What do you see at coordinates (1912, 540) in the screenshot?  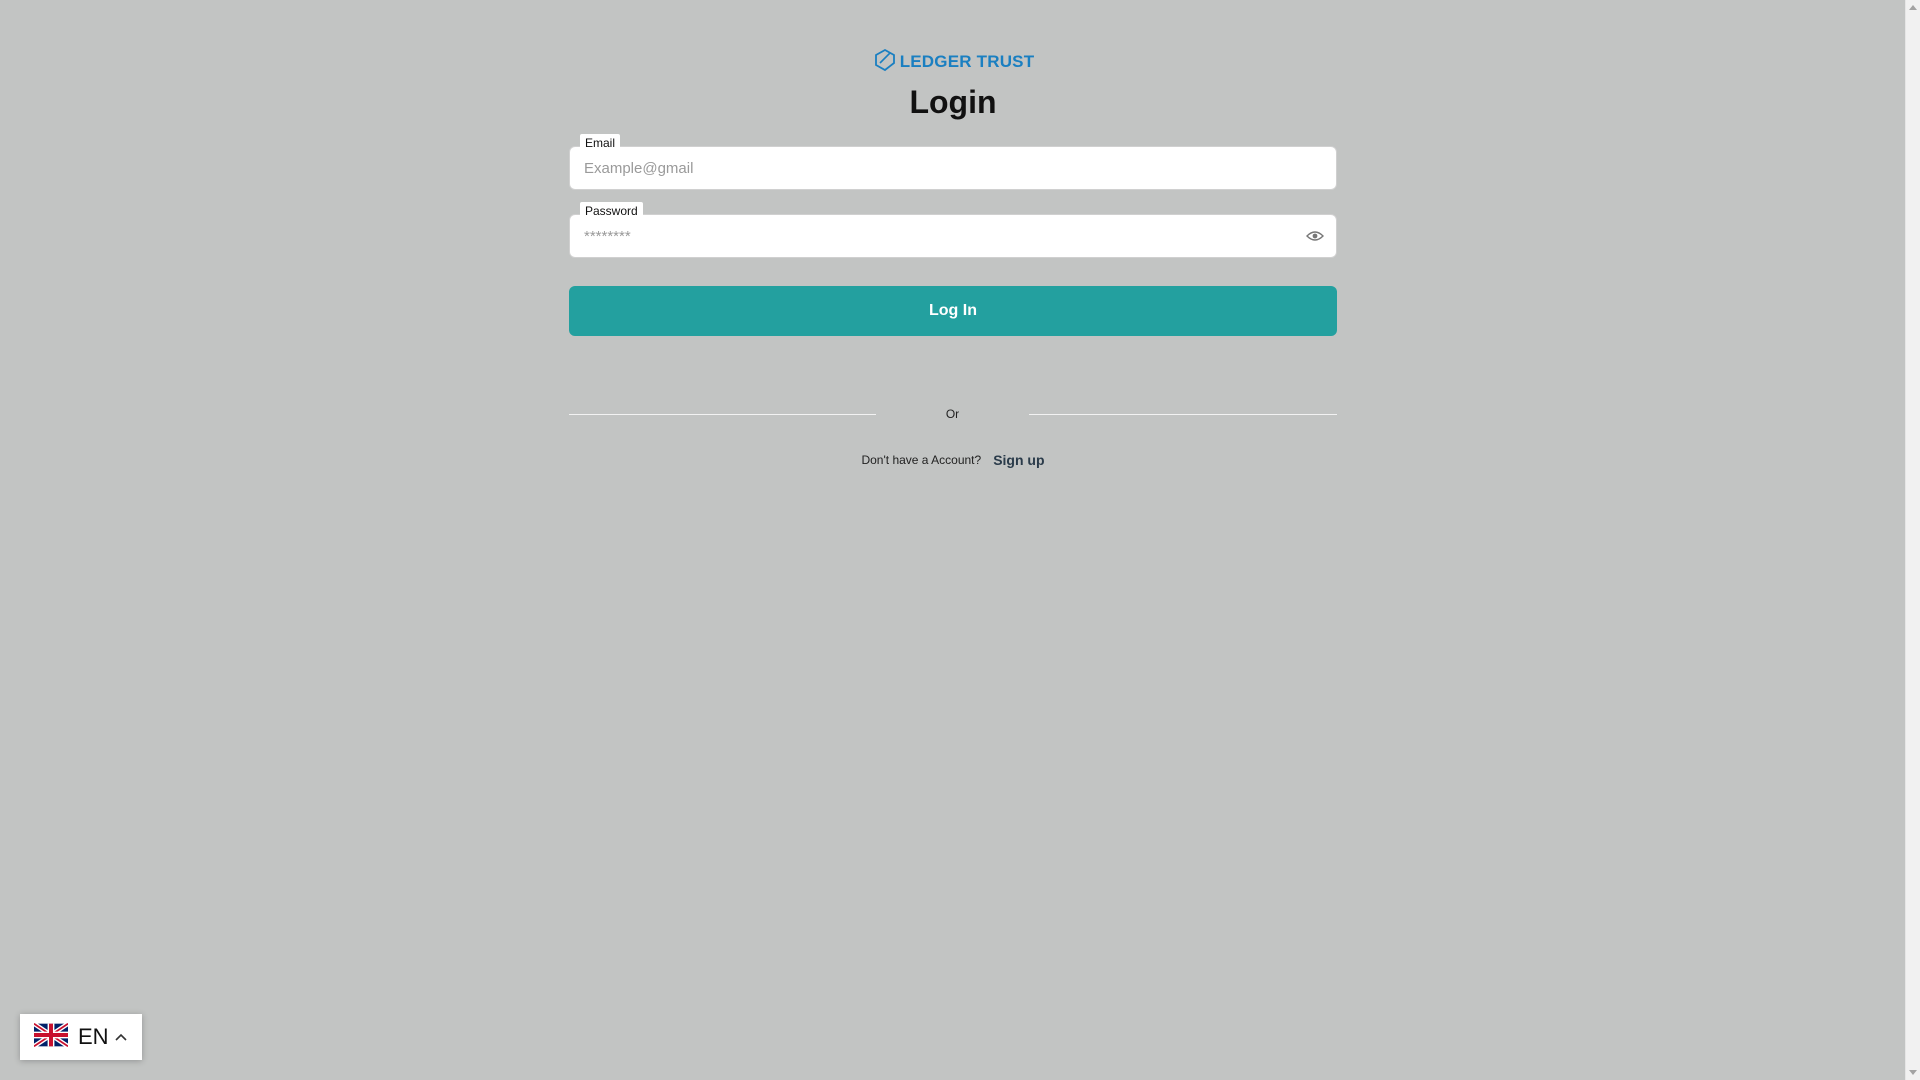 I see `vertical-scrollbar` at bounding box center [1912, 540].